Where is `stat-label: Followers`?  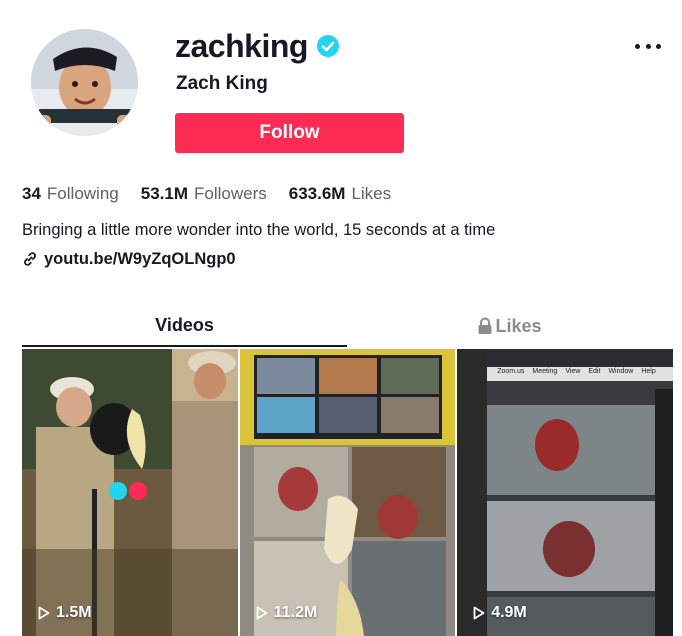 stat-label: Followers is located at coordinates (230, 193).